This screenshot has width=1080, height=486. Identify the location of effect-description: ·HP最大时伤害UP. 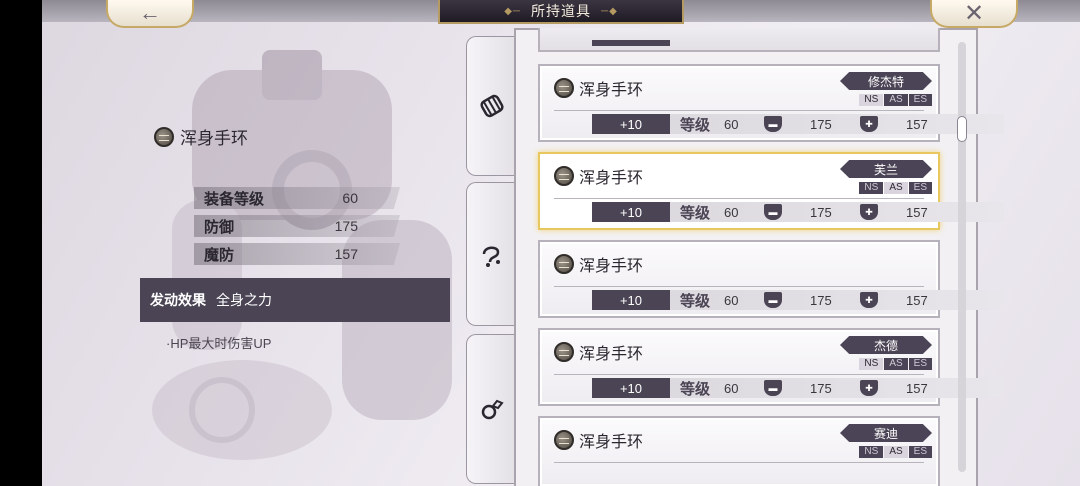
(219, 343).